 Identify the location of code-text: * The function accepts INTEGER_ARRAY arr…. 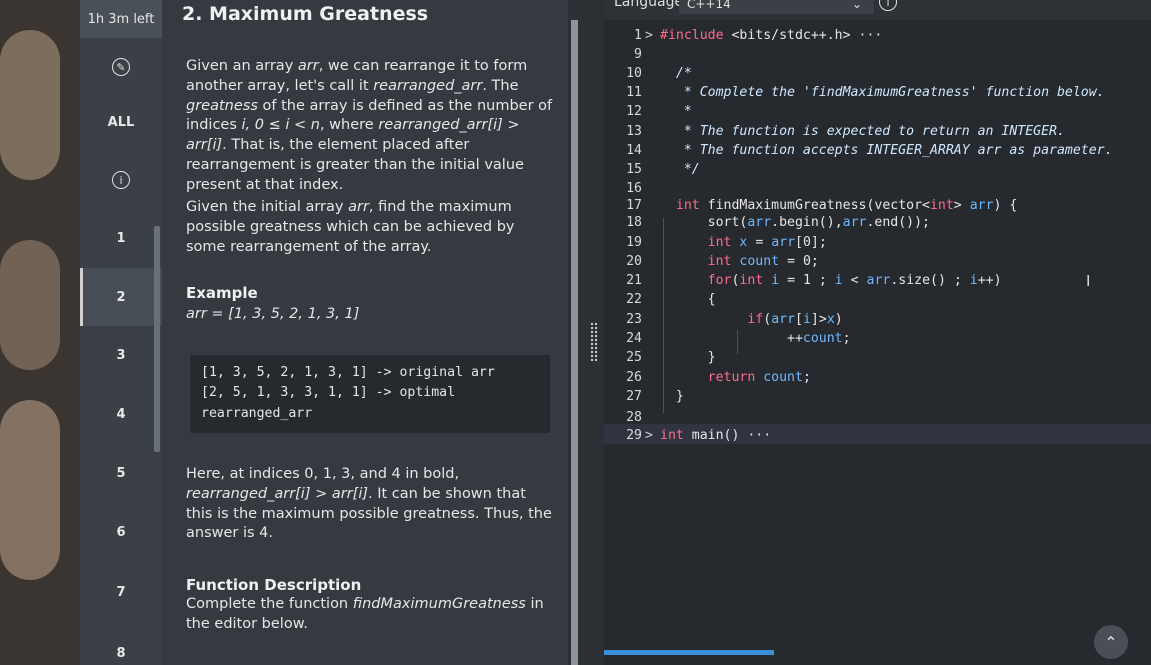
(886, 150).